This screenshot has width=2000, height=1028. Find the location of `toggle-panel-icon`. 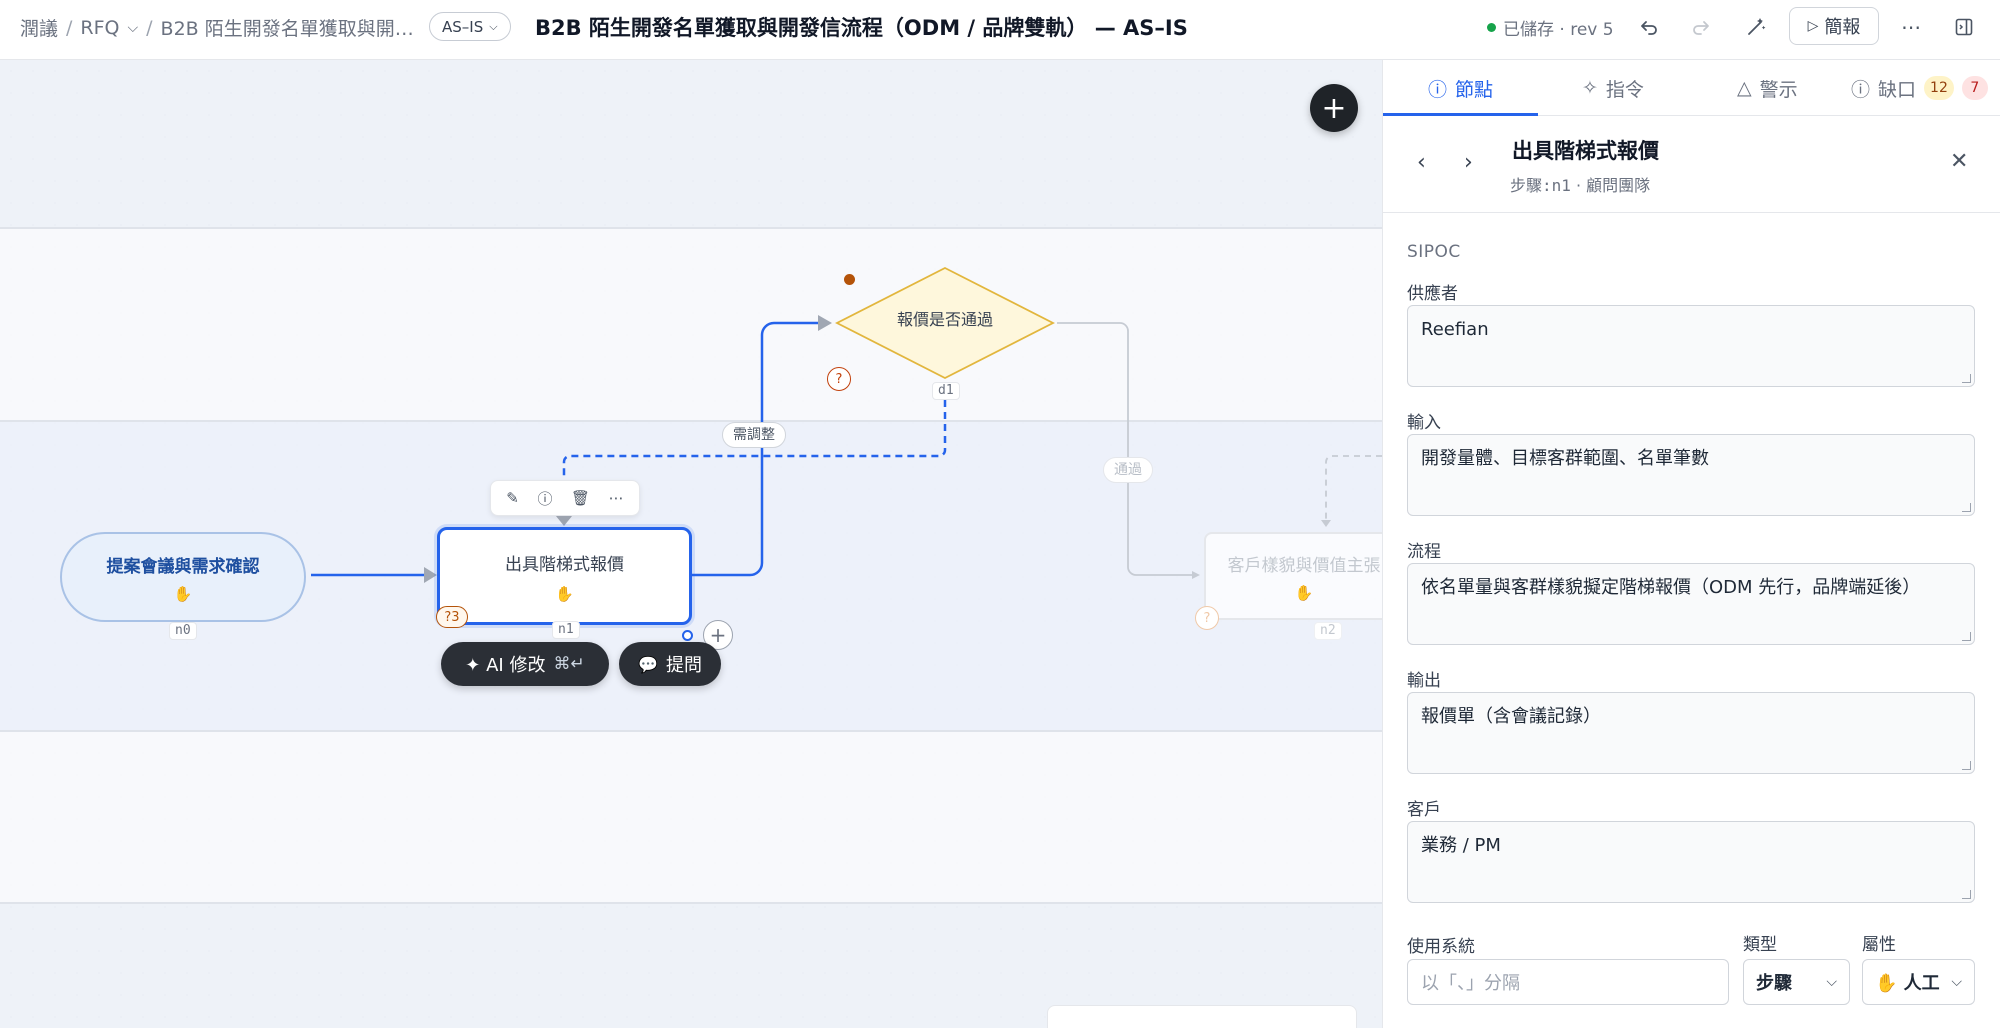

toggle-panel-icon is located at coordinates (1964, 27).